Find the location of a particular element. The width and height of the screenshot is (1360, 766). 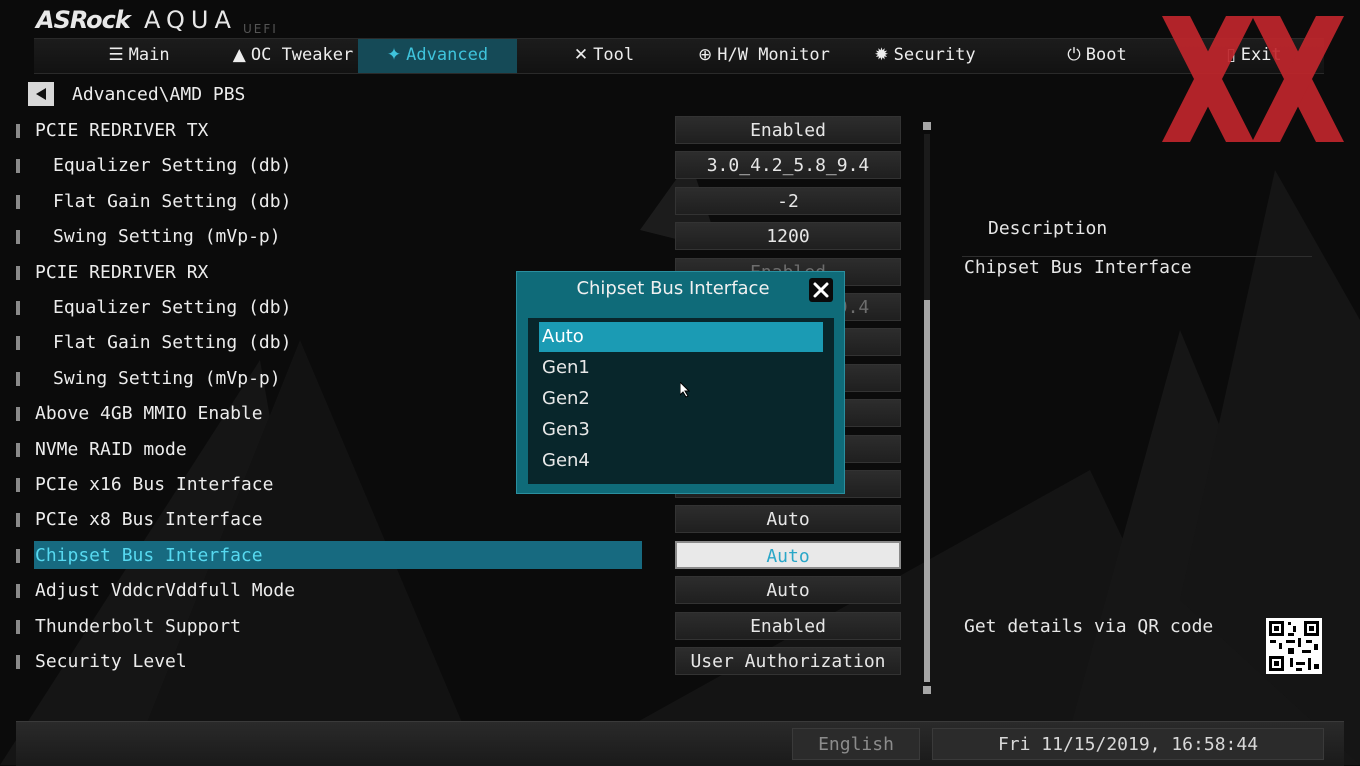

power-icon: ⏻ is located at coordinates (1074, 55).